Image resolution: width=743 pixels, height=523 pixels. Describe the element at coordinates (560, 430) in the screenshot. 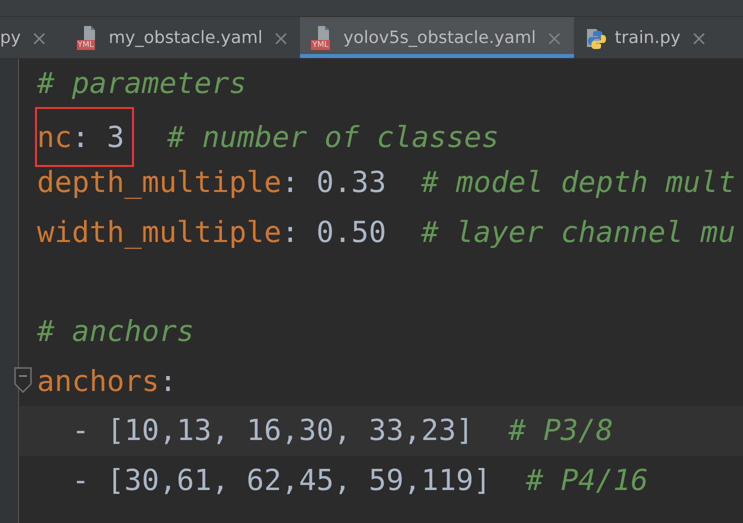

I see `code-text: # P3/8` at that location.